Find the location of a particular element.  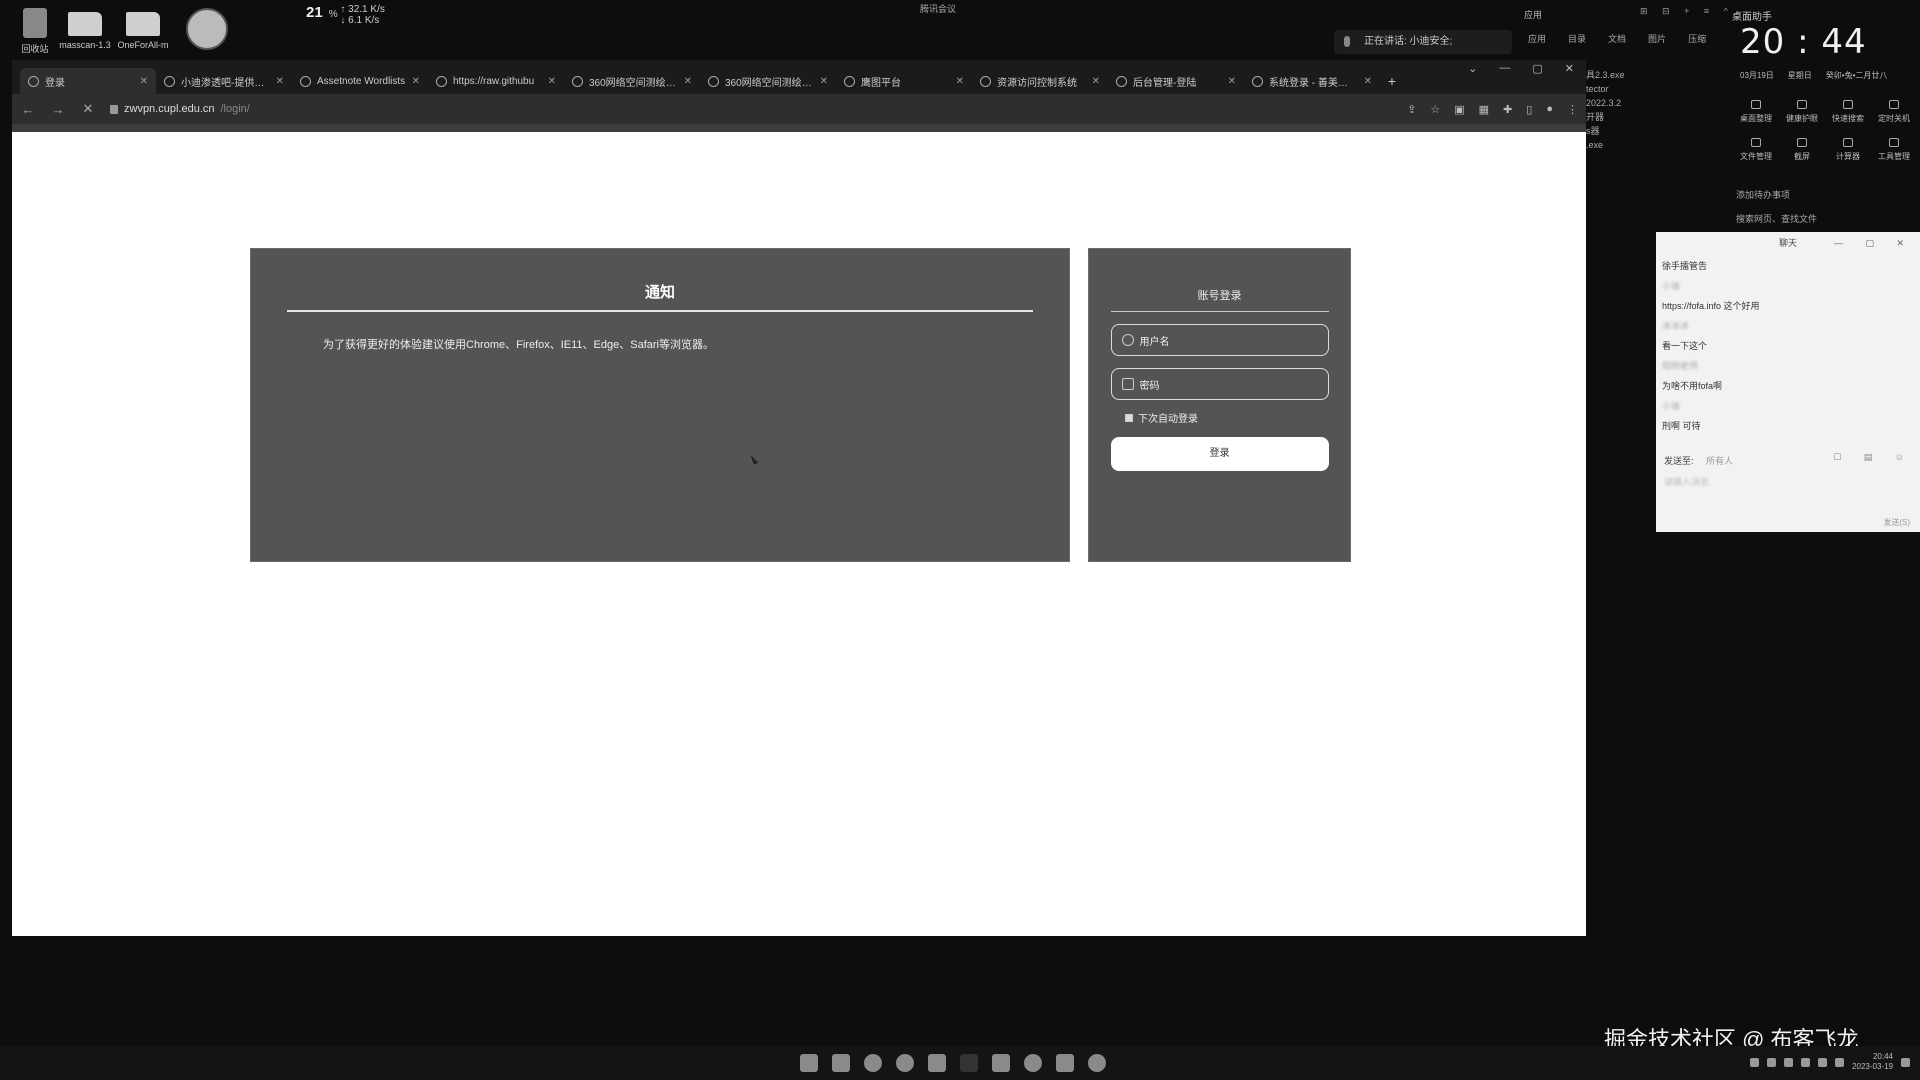

close-window-icon: ✕ is located at coordinates (1569, 68).